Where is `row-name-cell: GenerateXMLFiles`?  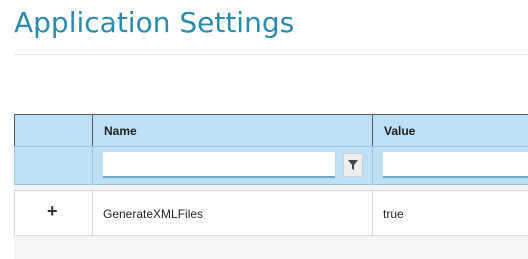 row-name-cell: GenerateXMLFiles is located at coordinates (233, 213).